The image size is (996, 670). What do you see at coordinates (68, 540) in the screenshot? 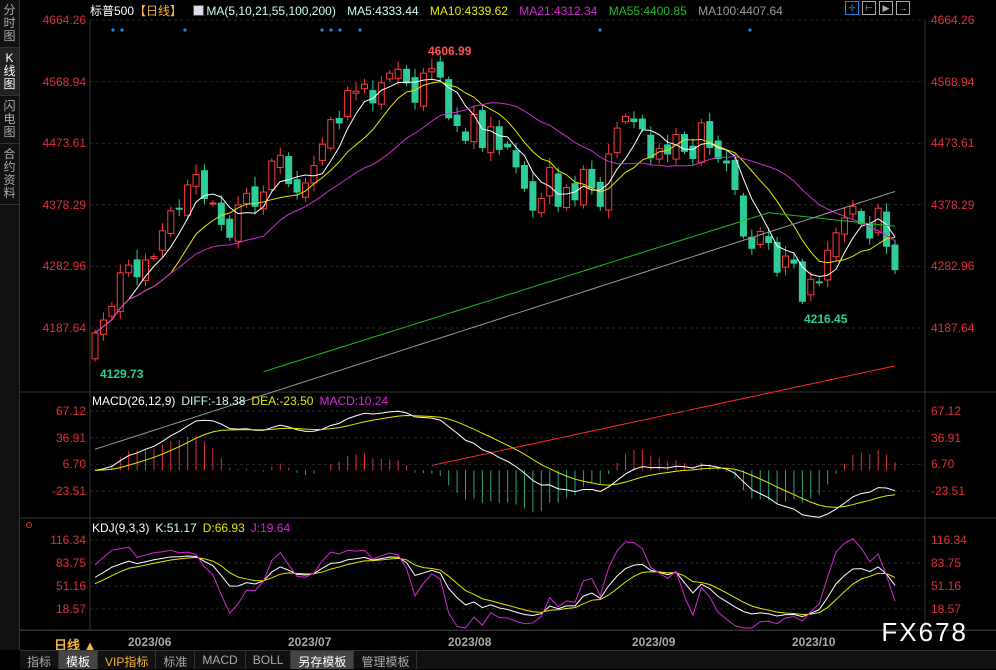
I see `axis-label: 116.34` at bounding box center [68, 540].